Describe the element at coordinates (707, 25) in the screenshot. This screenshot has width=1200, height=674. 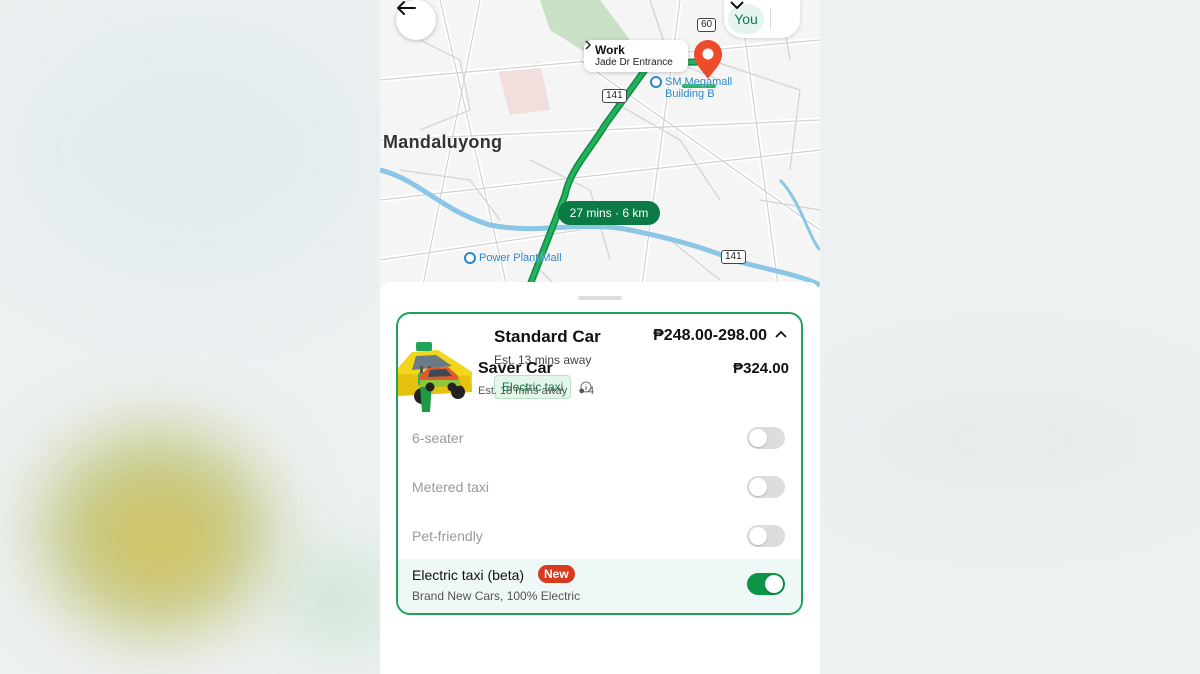
I see `road-shield: 60` at that location.